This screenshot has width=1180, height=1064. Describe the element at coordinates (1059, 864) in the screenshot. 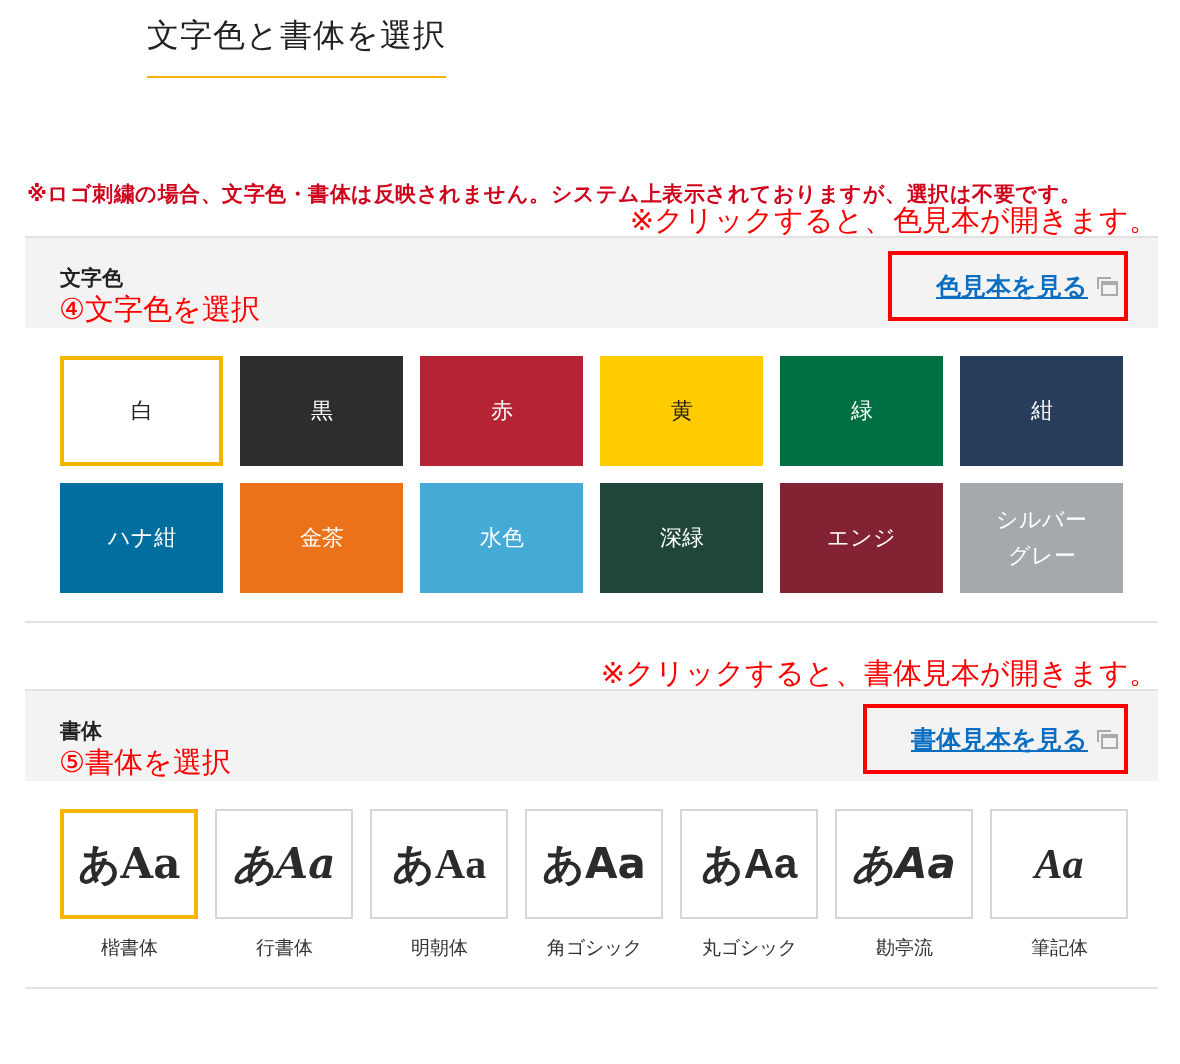

I see `font-option: Aa` at that location.